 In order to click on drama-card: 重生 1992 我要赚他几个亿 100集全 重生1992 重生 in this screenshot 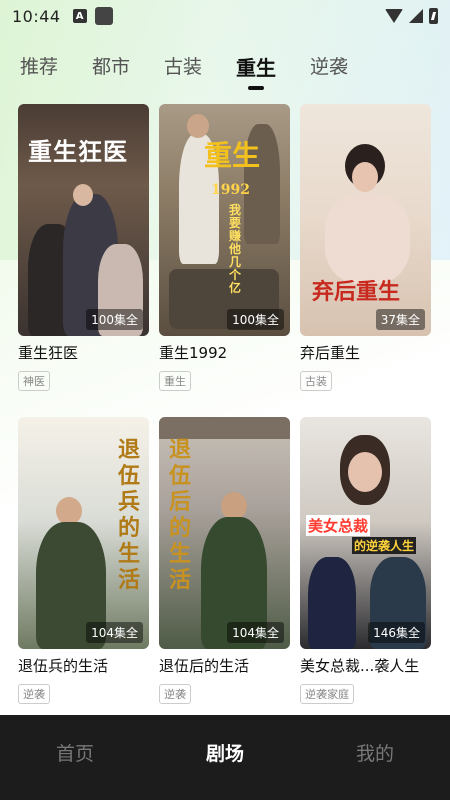, I will do `click(224, 260)`.